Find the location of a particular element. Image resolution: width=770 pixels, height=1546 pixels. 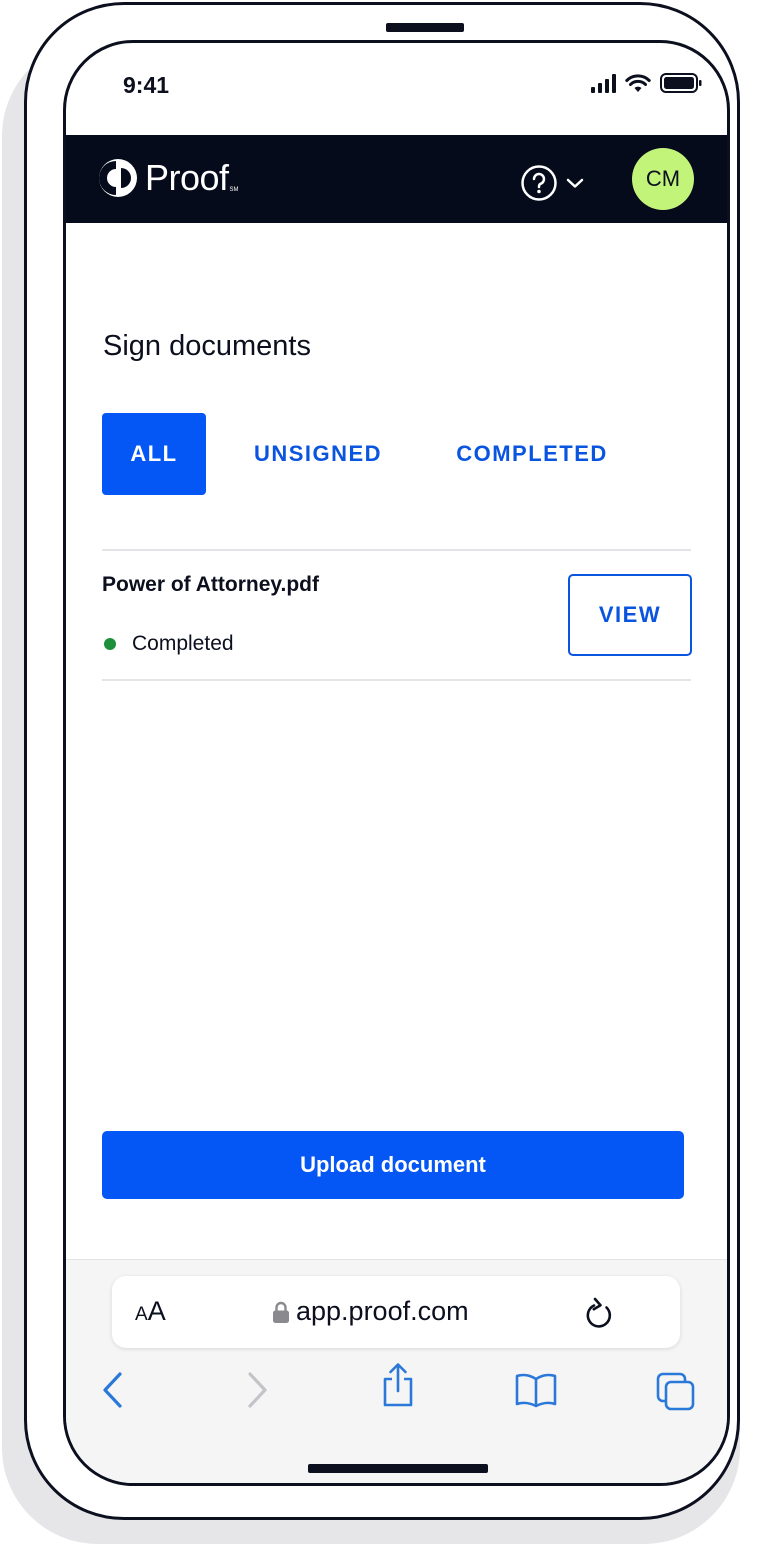

url-display: app.proof.com is located at coordinates (370, 1311).